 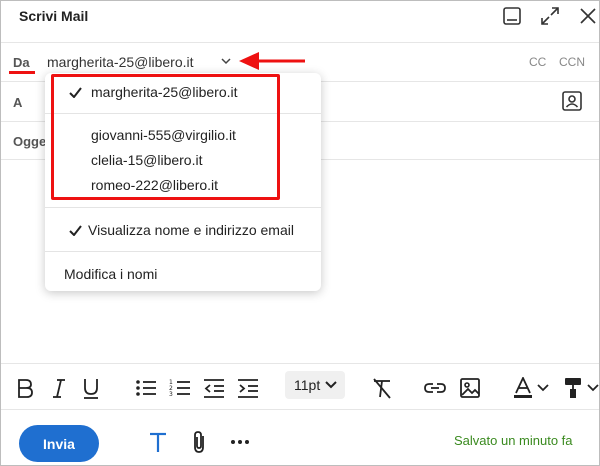 What do you see at coordinates (146, 388) in the screenshot?
I see `bullet-list-icon` at bounding box center [146, 388].